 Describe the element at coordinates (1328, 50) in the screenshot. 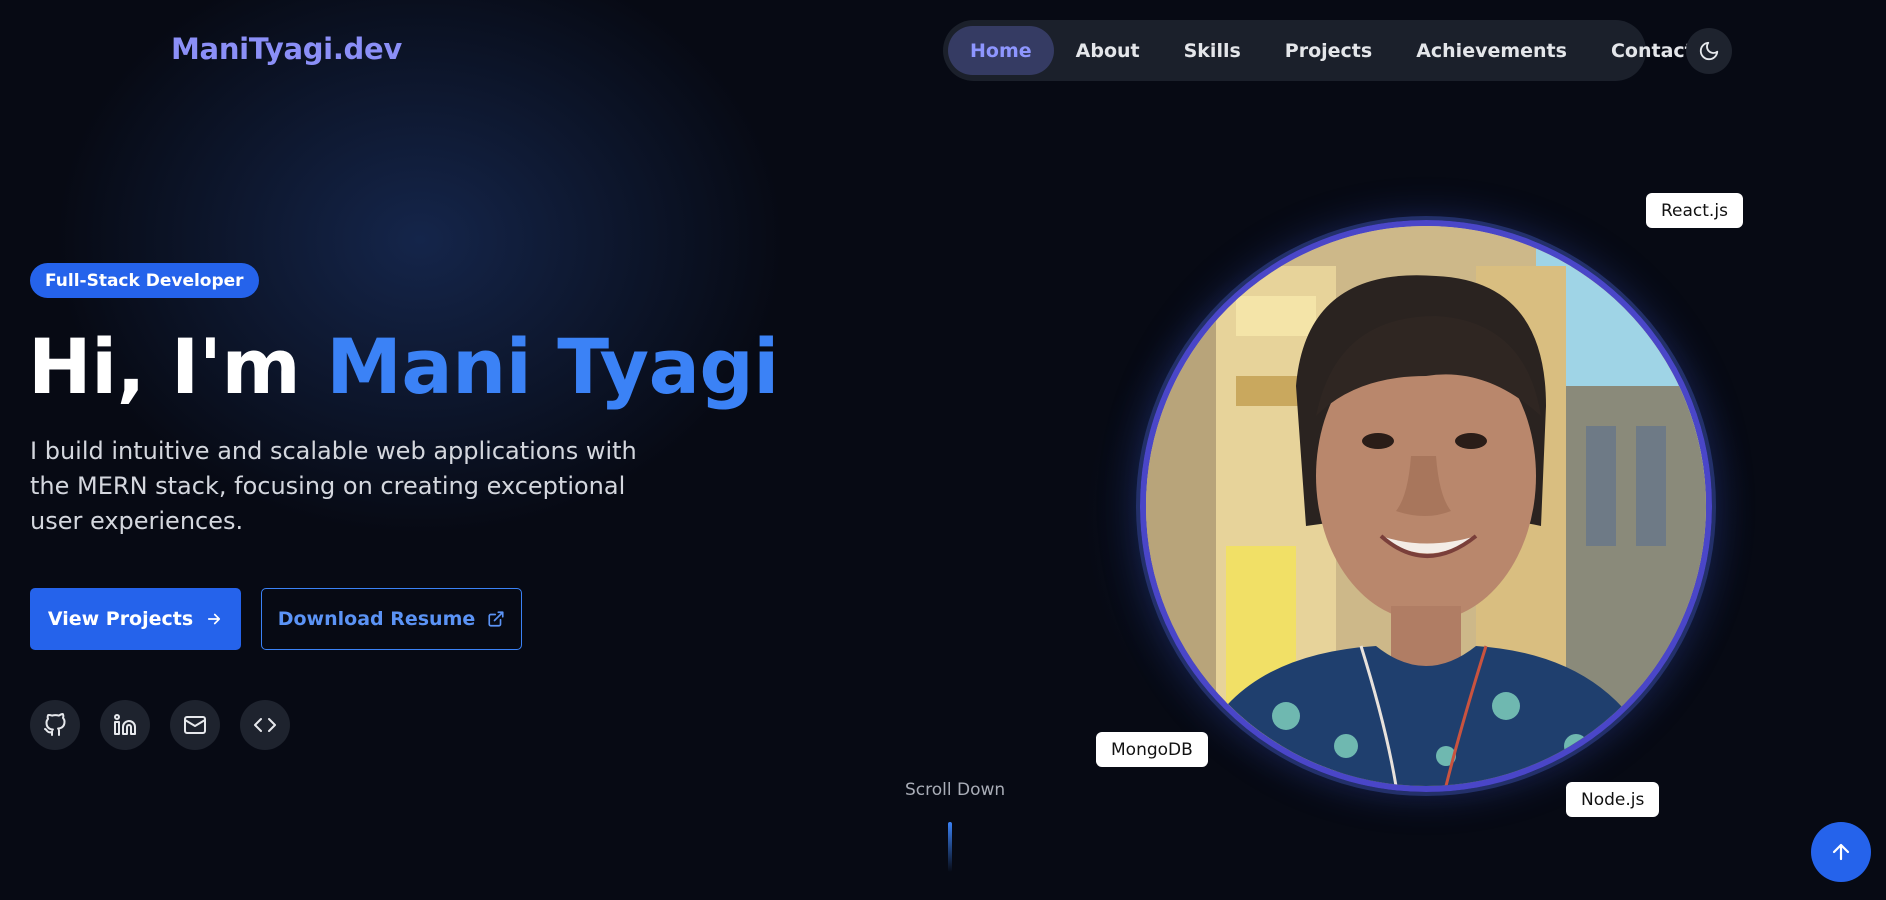

I see `nav-projects: Projects` at that location.